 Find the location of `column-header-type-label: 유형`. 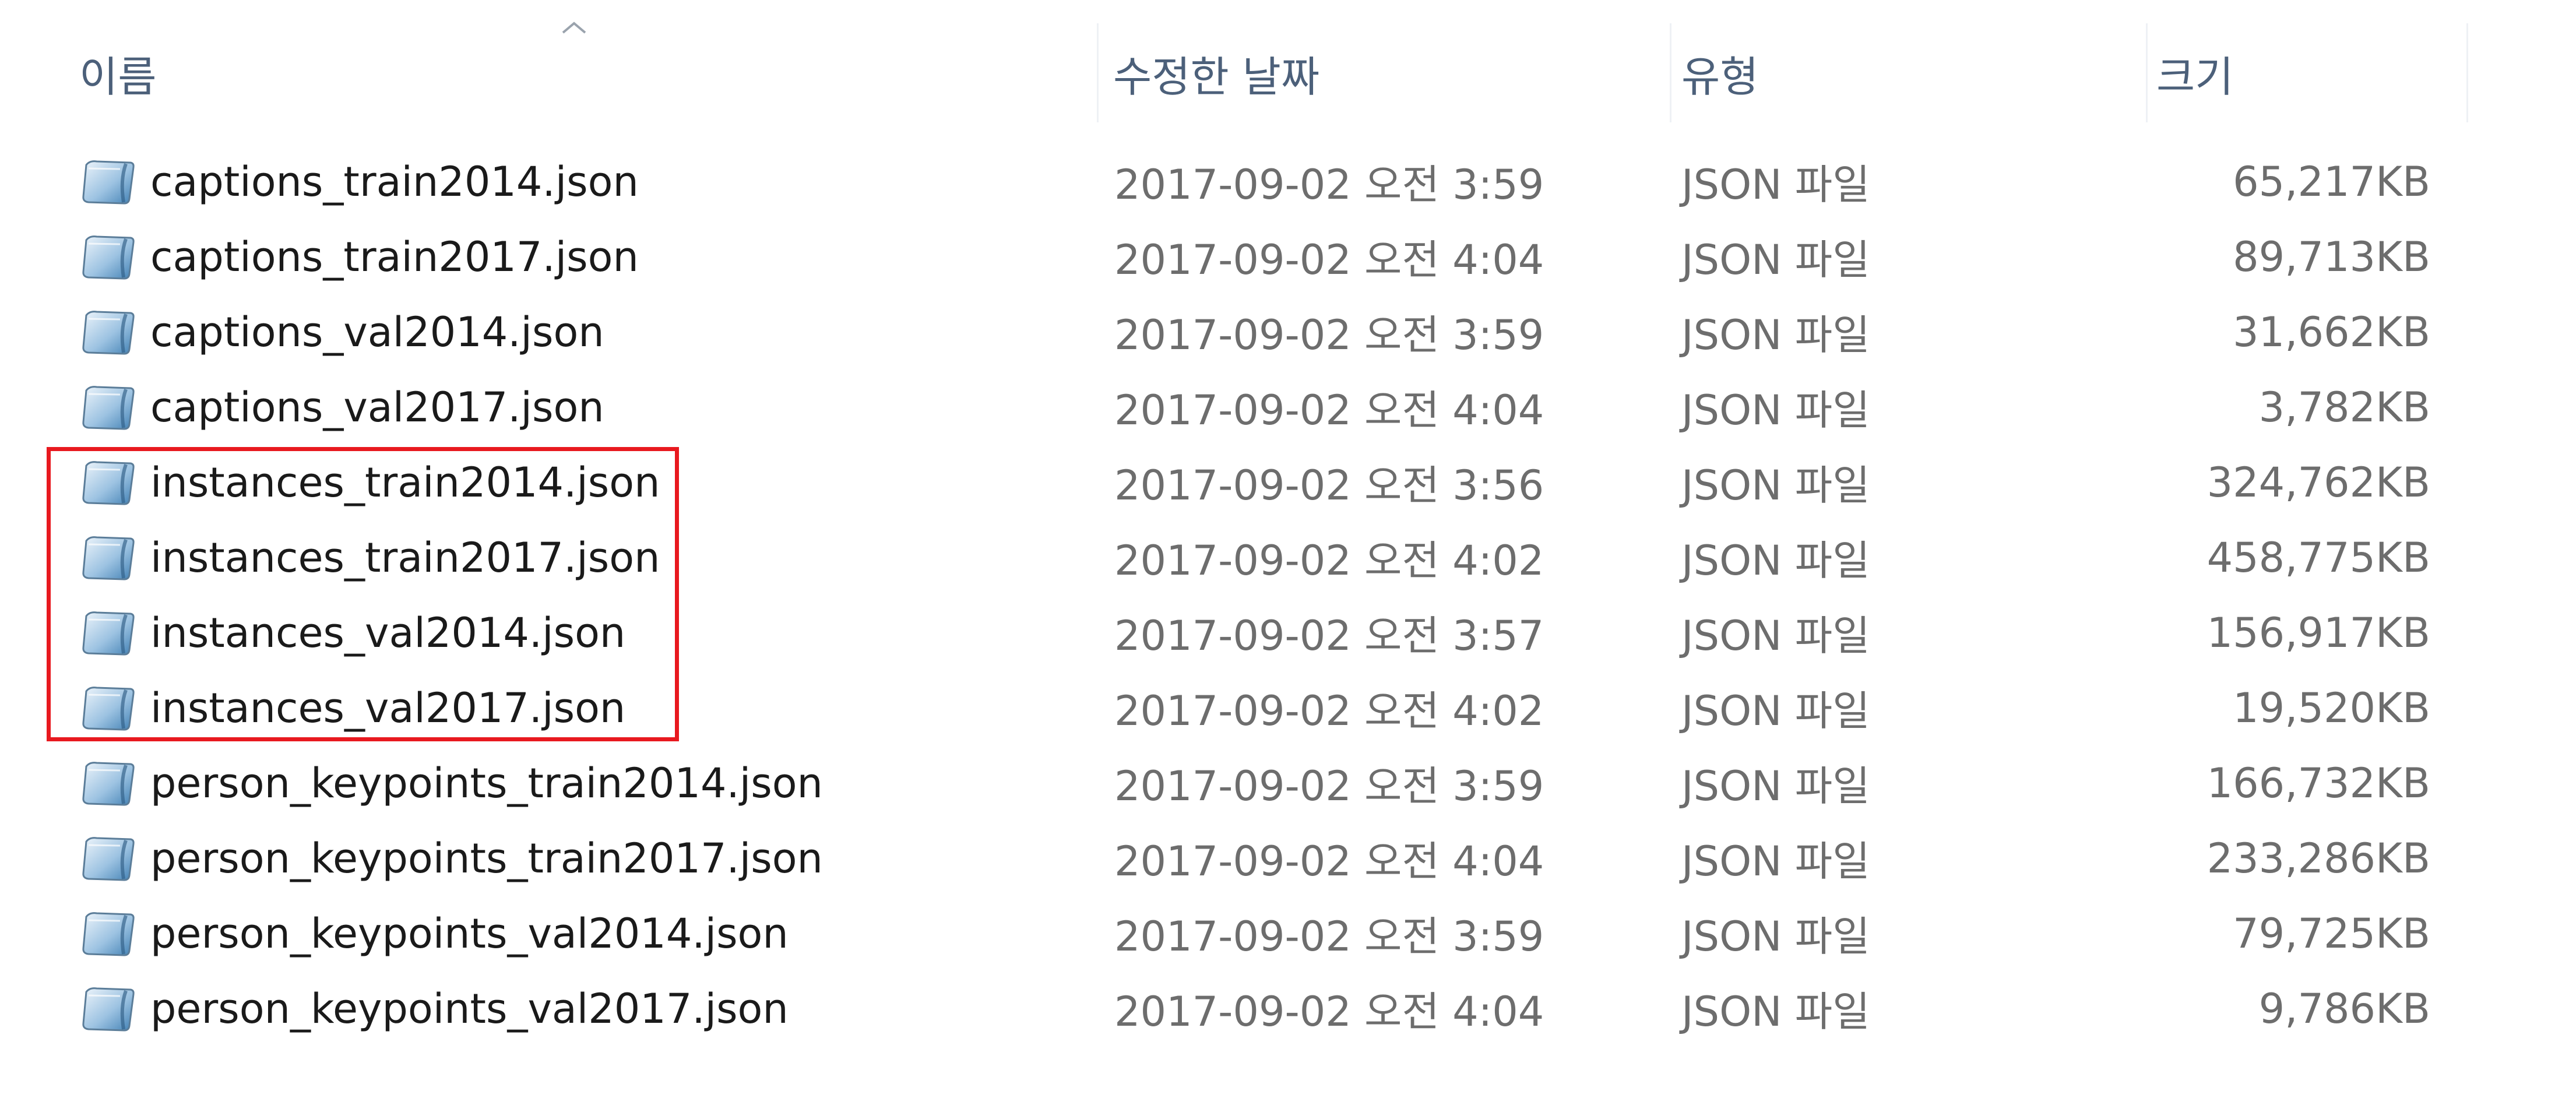

column-header-type-label: 유형 is located at coordinates (1720, 76).